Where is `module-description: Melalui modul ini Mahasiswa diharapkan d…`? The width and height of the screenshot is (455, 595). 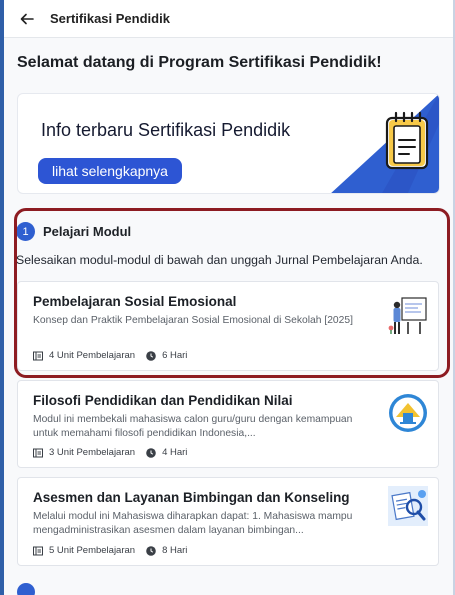
module-description: Melalui modul ini Mahasiswa diharapkan d… is located at coordinates (193, 523).